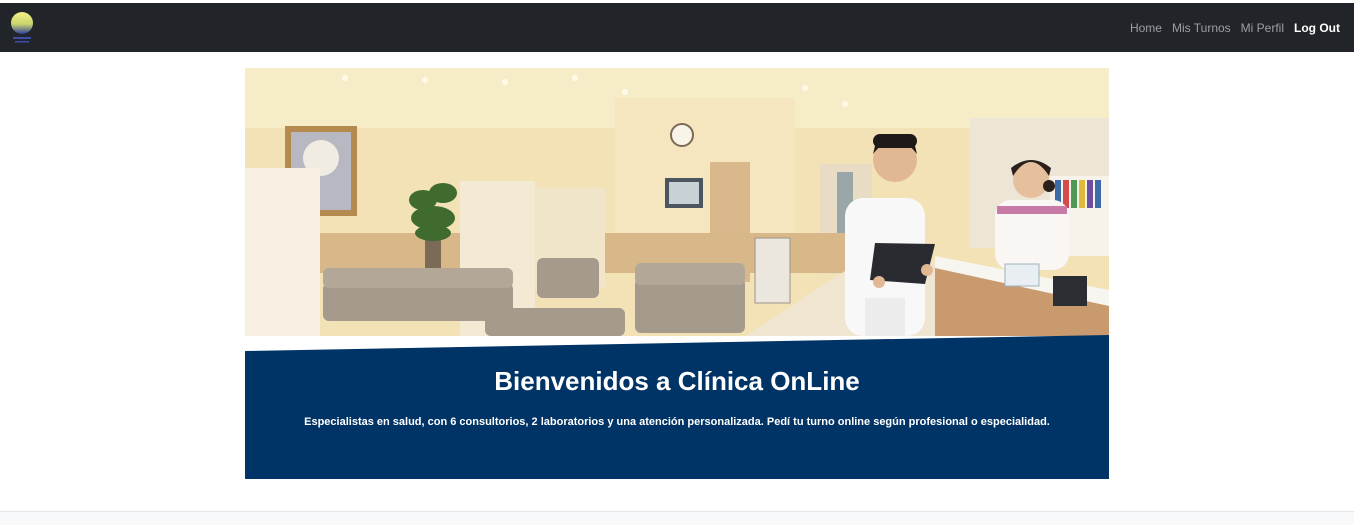 Image resolution: width=1354 pixels, height=525 pixels. Describe the element at coordinates (22, 27) in the screenshot. I see `clinic-logo-icon` at that location.